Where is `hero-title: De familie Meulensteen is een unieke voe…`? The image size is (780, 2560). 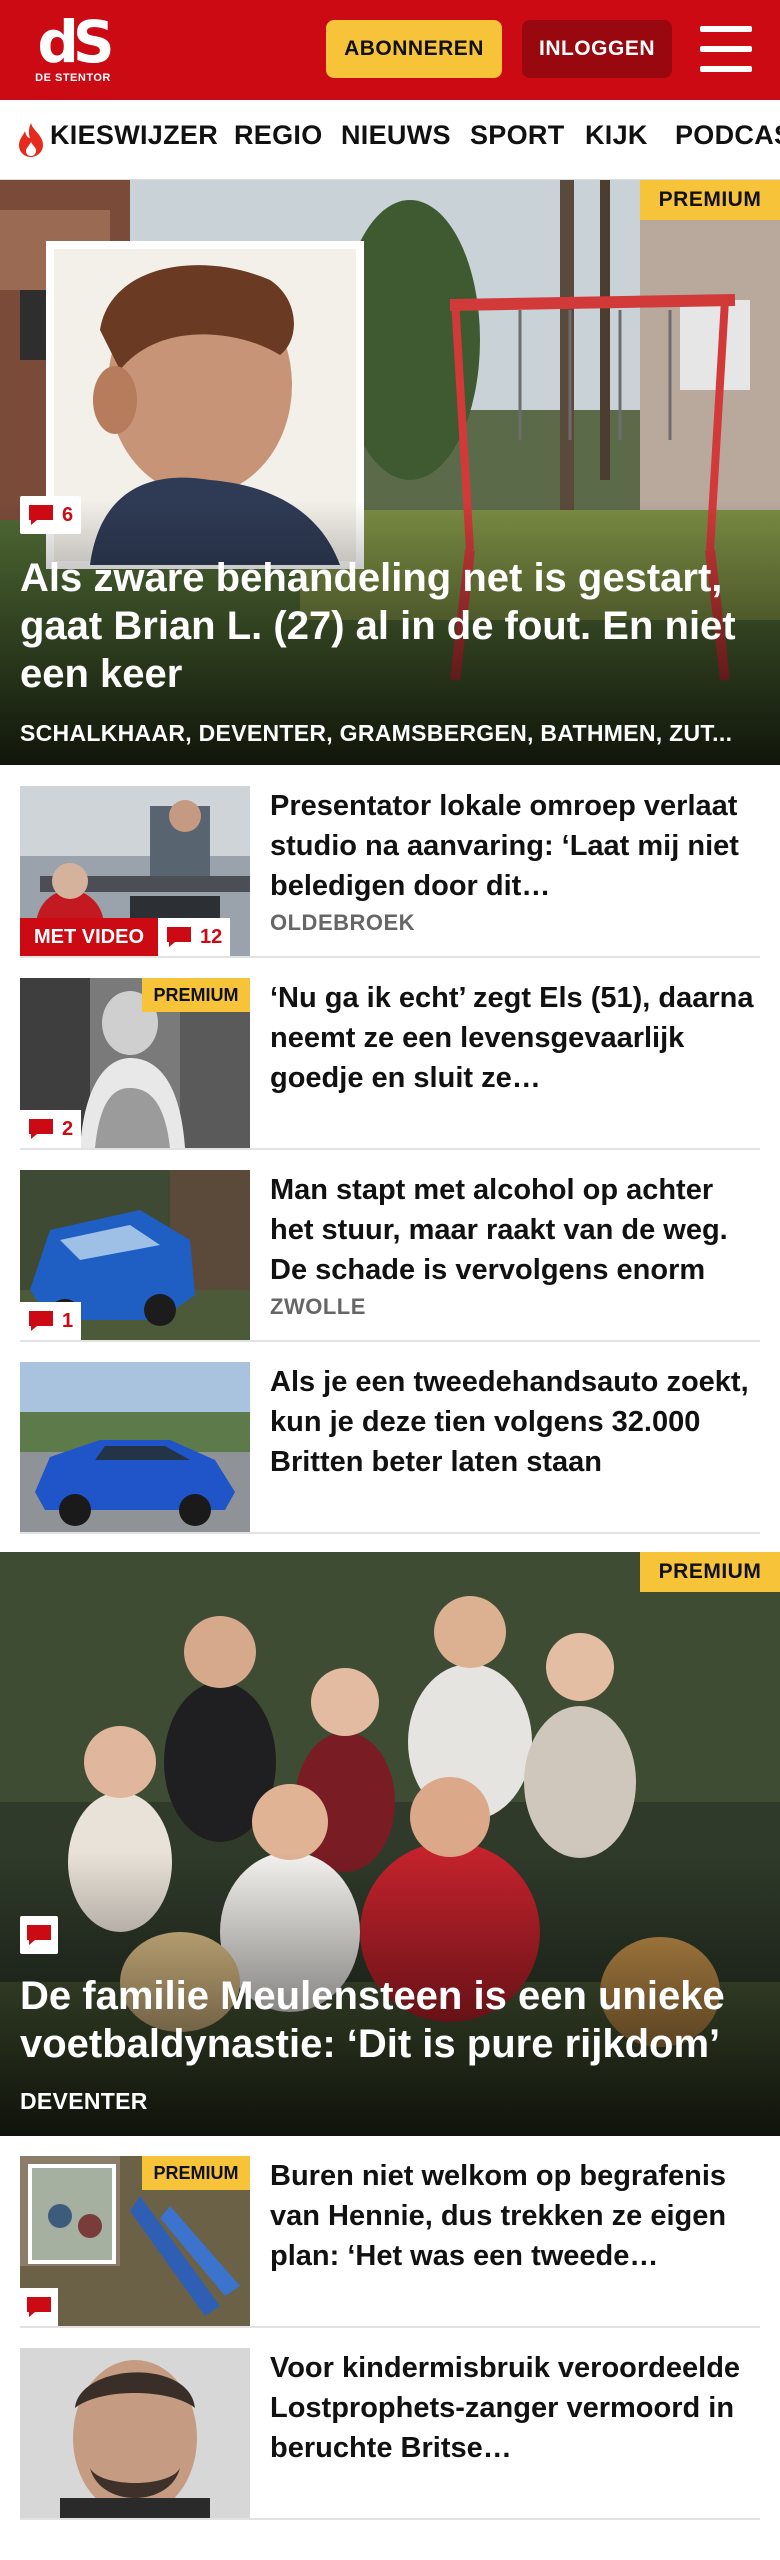 hero-title: De familie Meulensteen is een unieke voe… is located at coordinates (390, 2020).